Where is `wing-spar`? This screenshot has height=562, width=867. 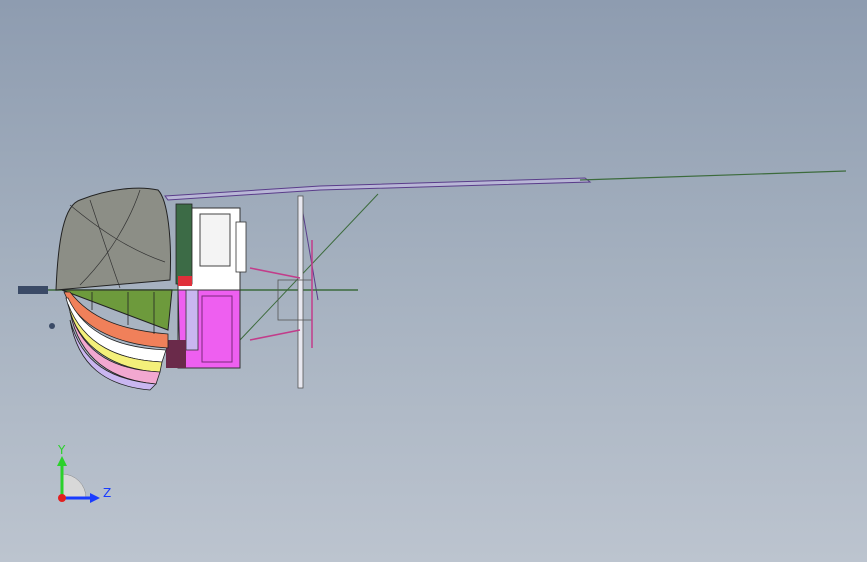 wing-spar is located at coordinates (378, 189).